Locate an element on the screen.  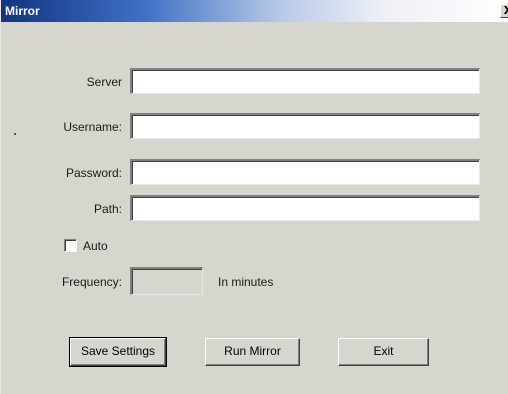
frequency-input is located at coordinates (166, 281).